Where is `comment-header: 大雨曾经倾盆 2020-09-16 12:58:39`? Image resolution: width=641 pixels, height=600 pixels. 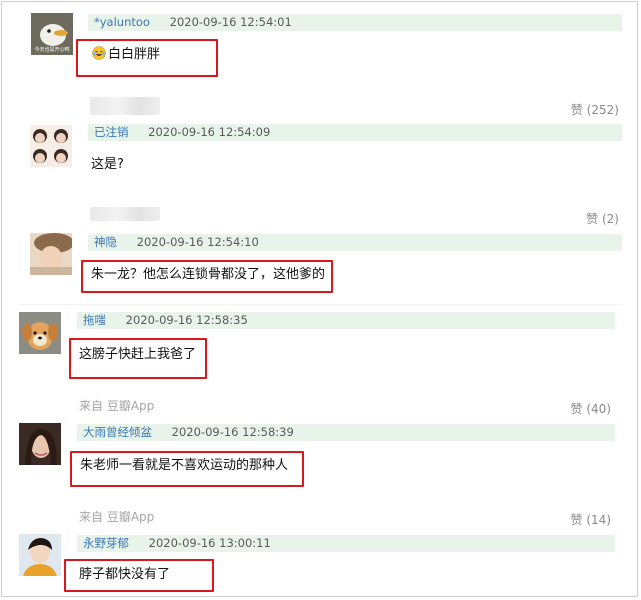 comment-header: 大雨曾经倾盆 2020-09-16 12:58:39 is located at coordinates (346, 432).